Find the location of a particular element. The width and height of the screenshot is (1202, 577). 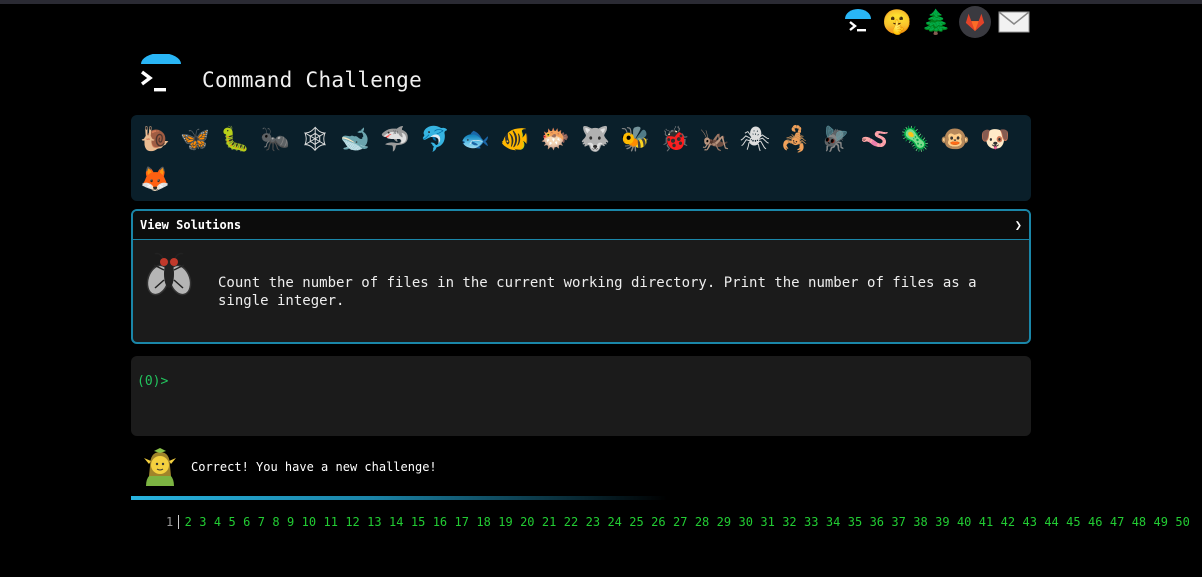

page-link-28: 28 is located at coordinates (702, 522).